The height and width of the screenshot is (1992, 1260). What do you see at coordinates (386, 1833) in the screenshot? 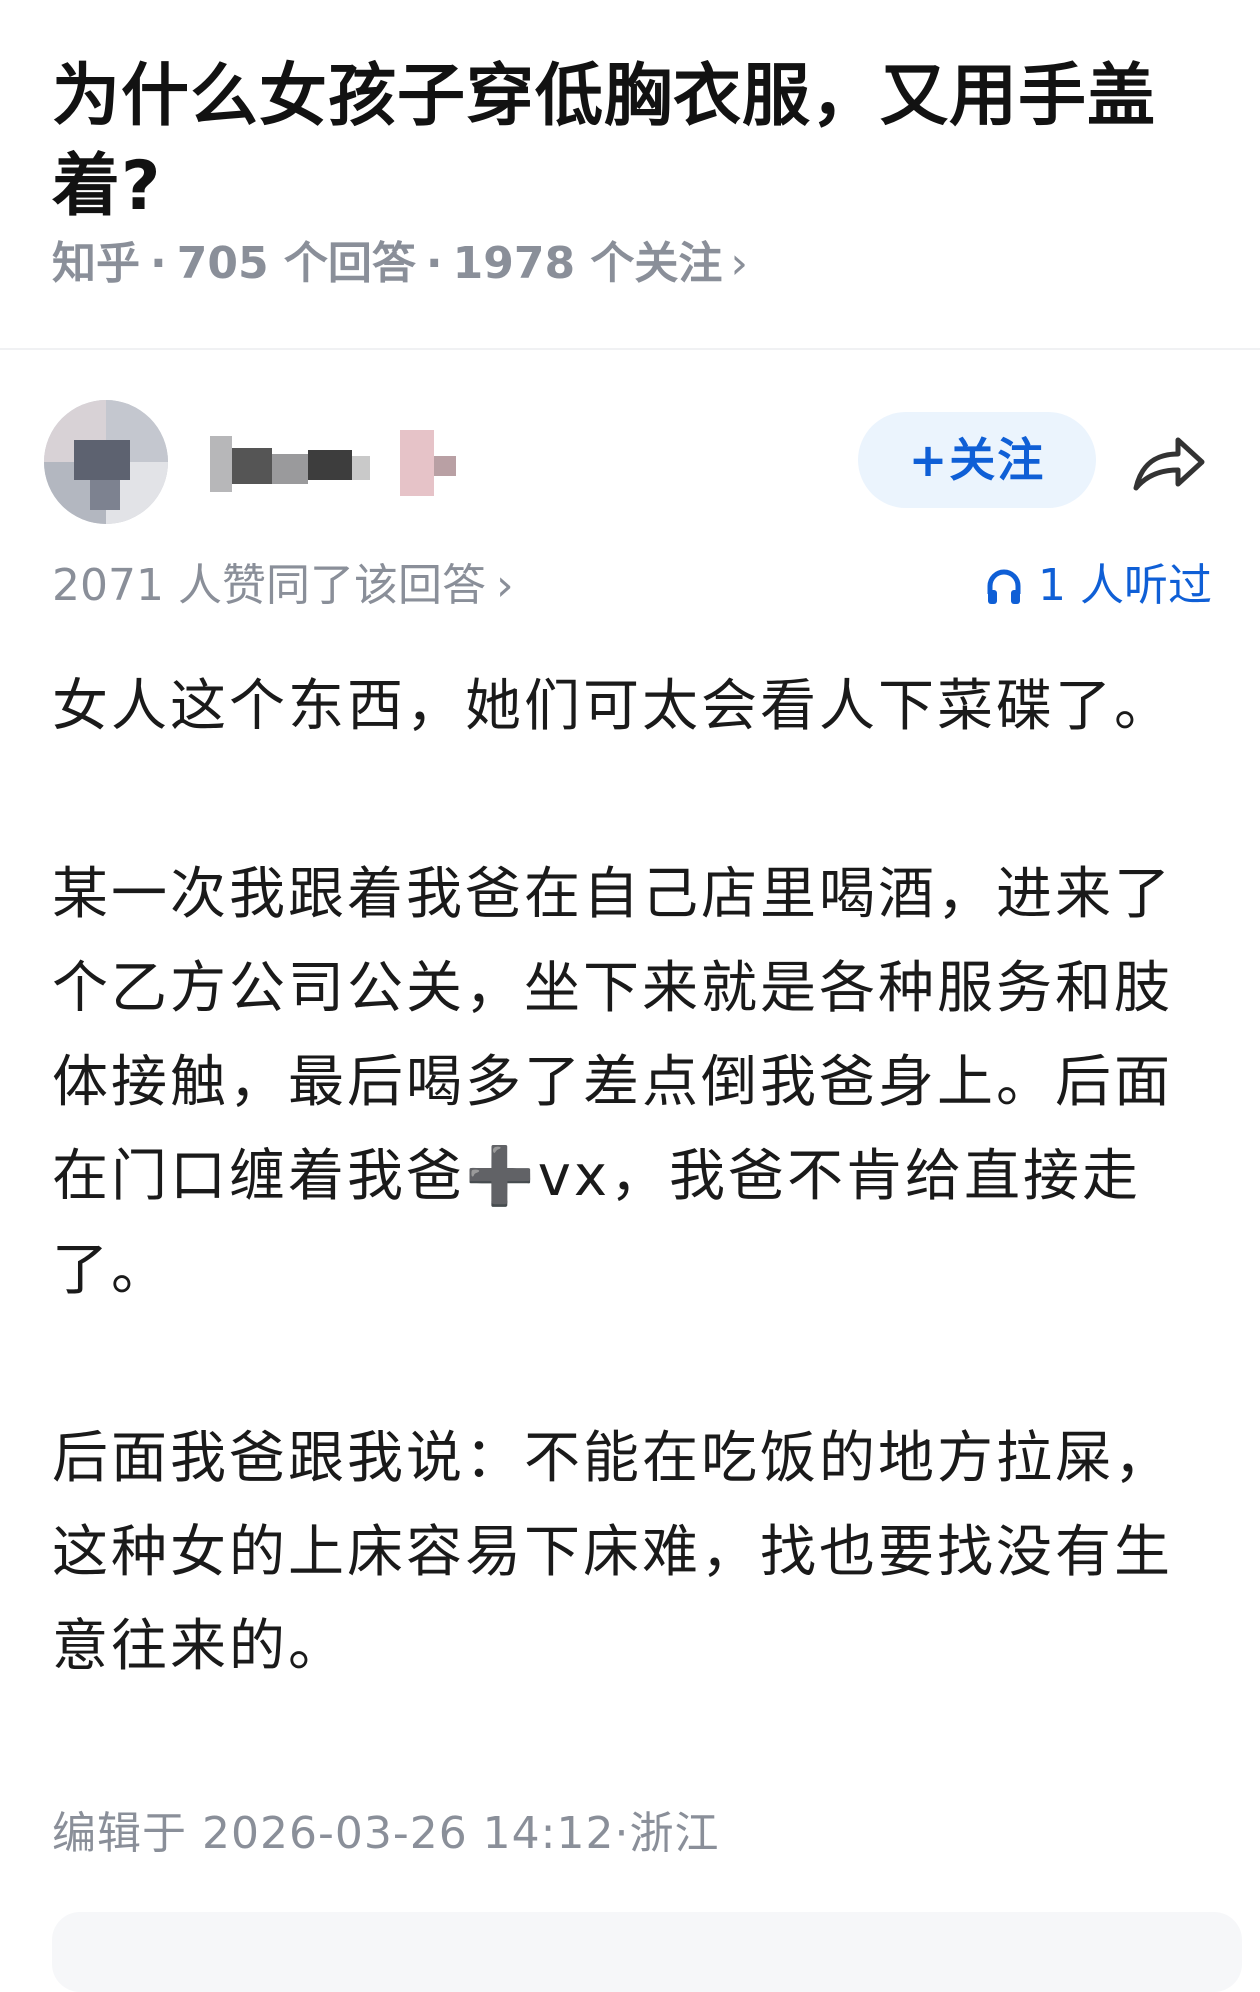
I see `edit-info: 编辑于 2026-03-26 14:12·浙江` at bounding box center [386, 1833].